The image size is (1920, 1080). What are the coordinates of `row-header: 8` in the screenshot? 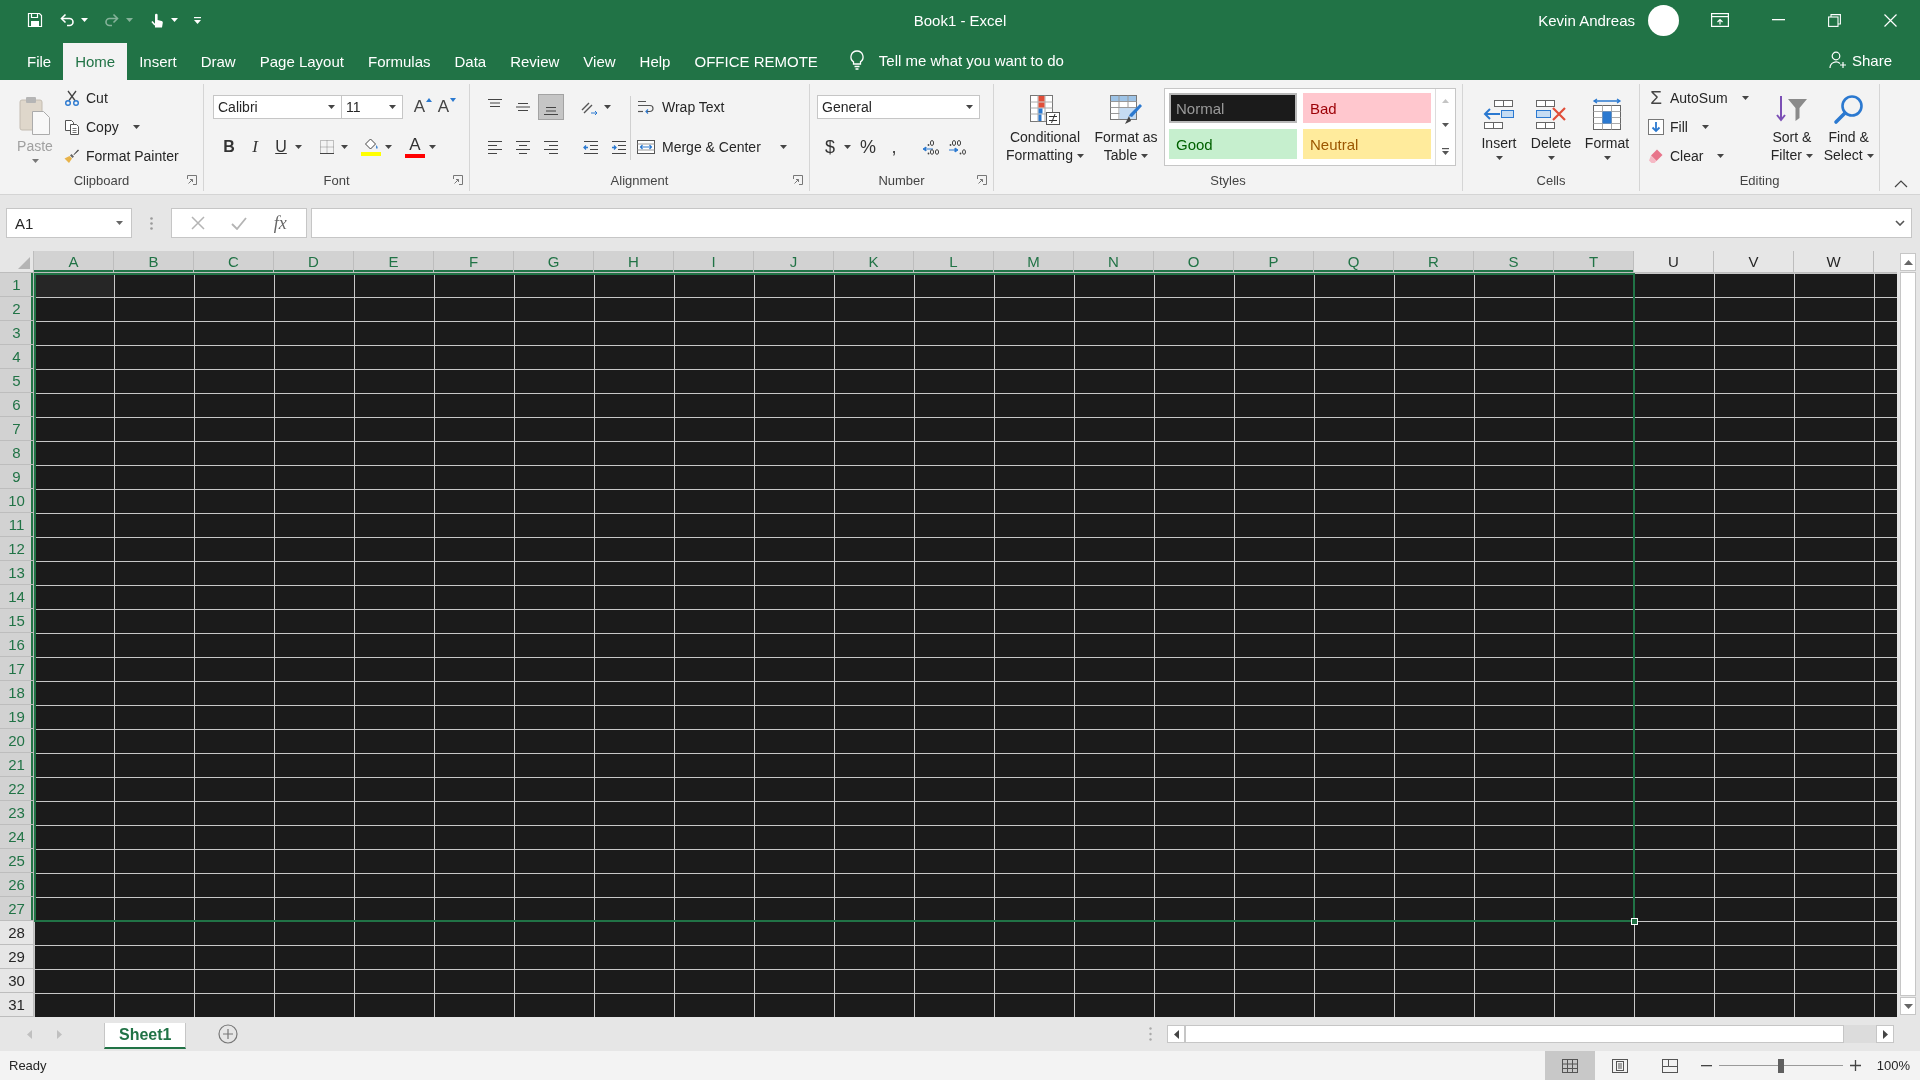 It's located at (17, 453).